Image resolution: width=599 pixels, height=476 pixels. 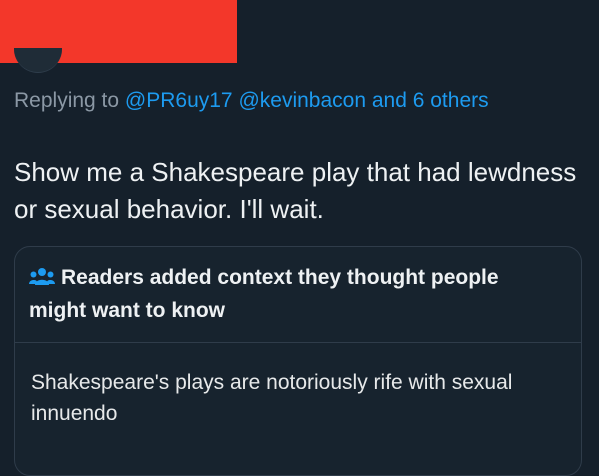 I want to click on people-icon, so click(x=42, y=281).